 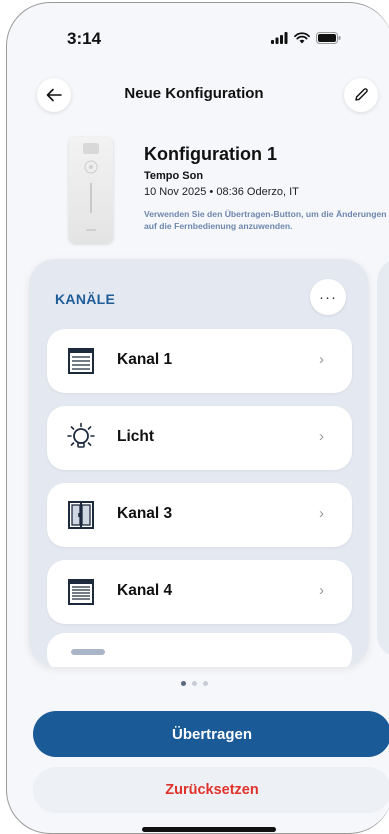 I want to click on home-indicator, so click(x=209, y=829).